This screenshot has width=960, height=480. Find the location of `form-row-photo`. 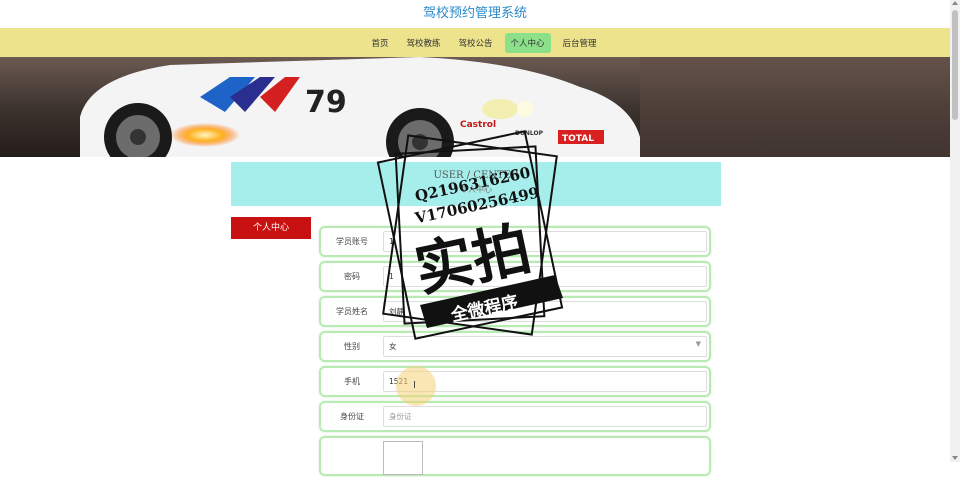

form-row-photo is located at coordinates (515, 456).